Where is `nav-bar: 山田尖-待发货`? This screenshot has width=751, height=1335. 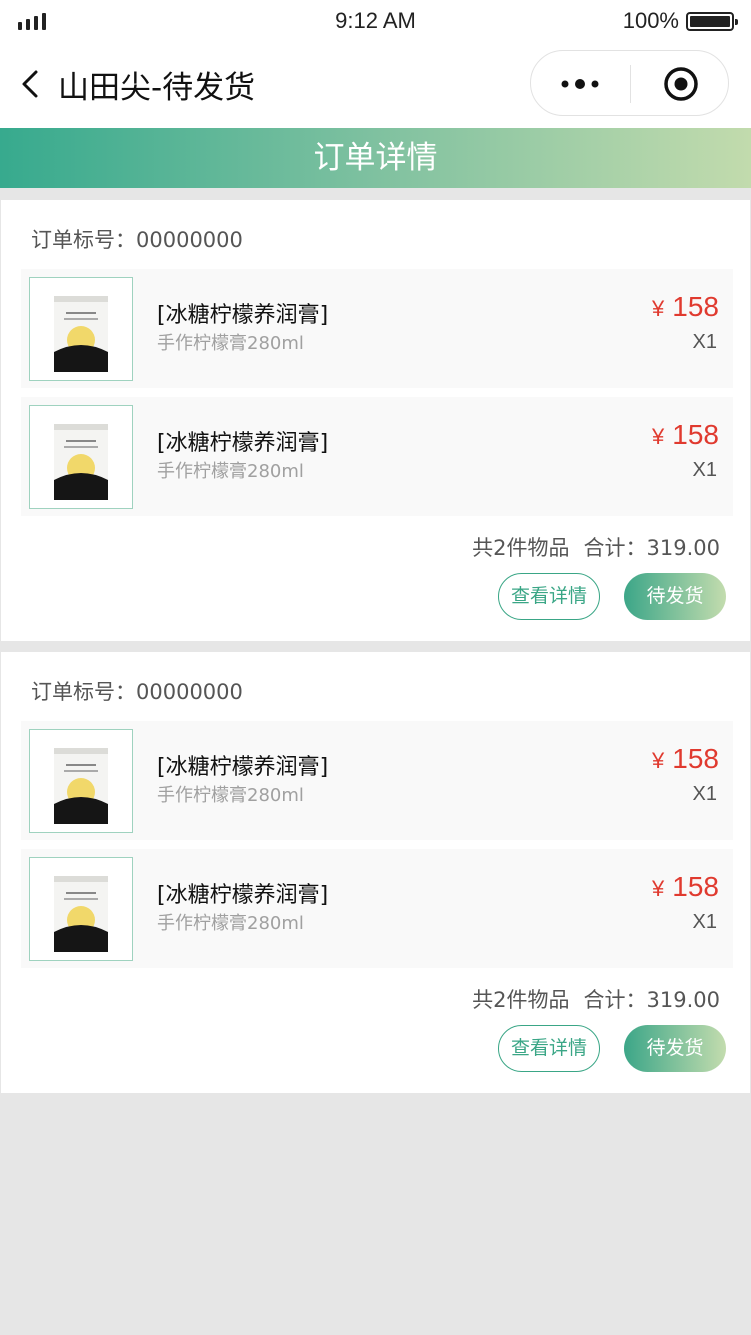 nav-bar: 山田尖-待发货 is located at coordinates (375, 85).